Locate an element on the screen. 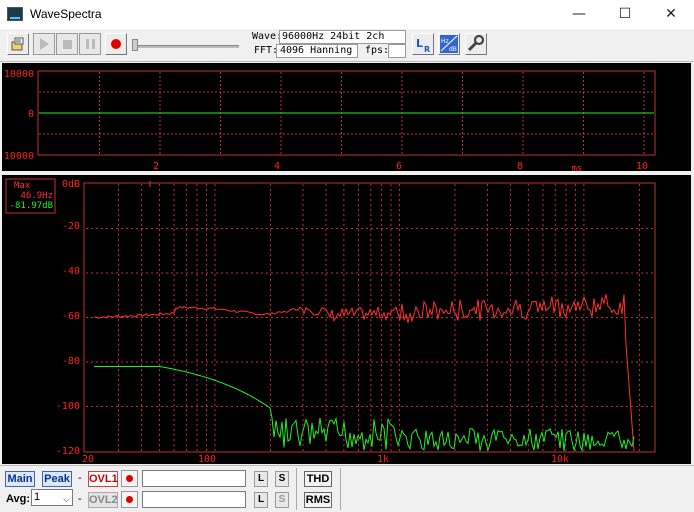 The height and width of the screenshot is (512, 694). svg-text: Hz is located at coordinates (445, 41).